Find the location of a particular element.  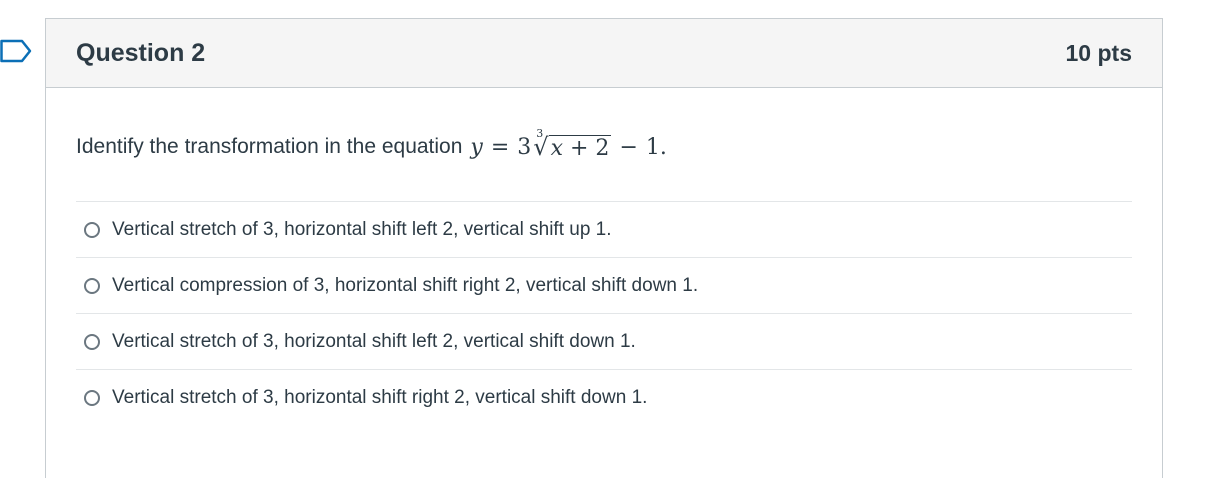

equation-minus: − is located at coordinates (628, 147).